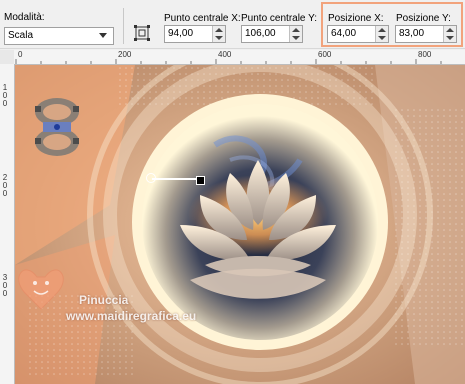  What do you see at coordinates (392, 24) in the screenshot?
I see `position-highlight-frame` at bounding box center [392, 24].